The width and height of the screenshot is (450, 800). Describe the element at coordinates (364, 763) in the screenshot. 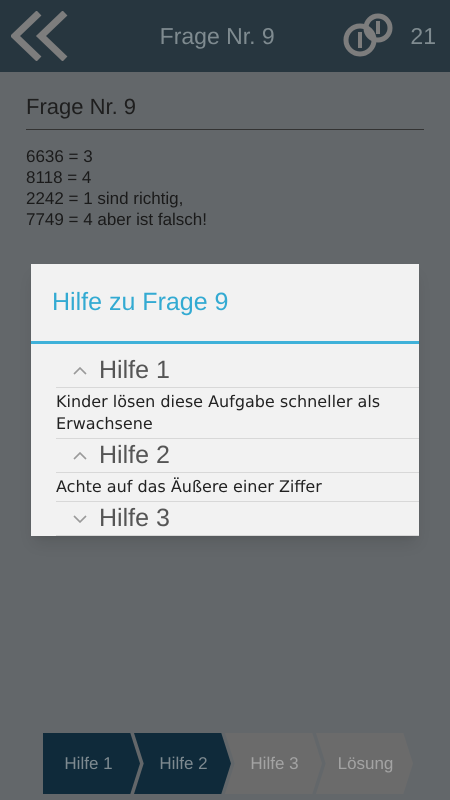

I see `step-button: Lösung` at that location.